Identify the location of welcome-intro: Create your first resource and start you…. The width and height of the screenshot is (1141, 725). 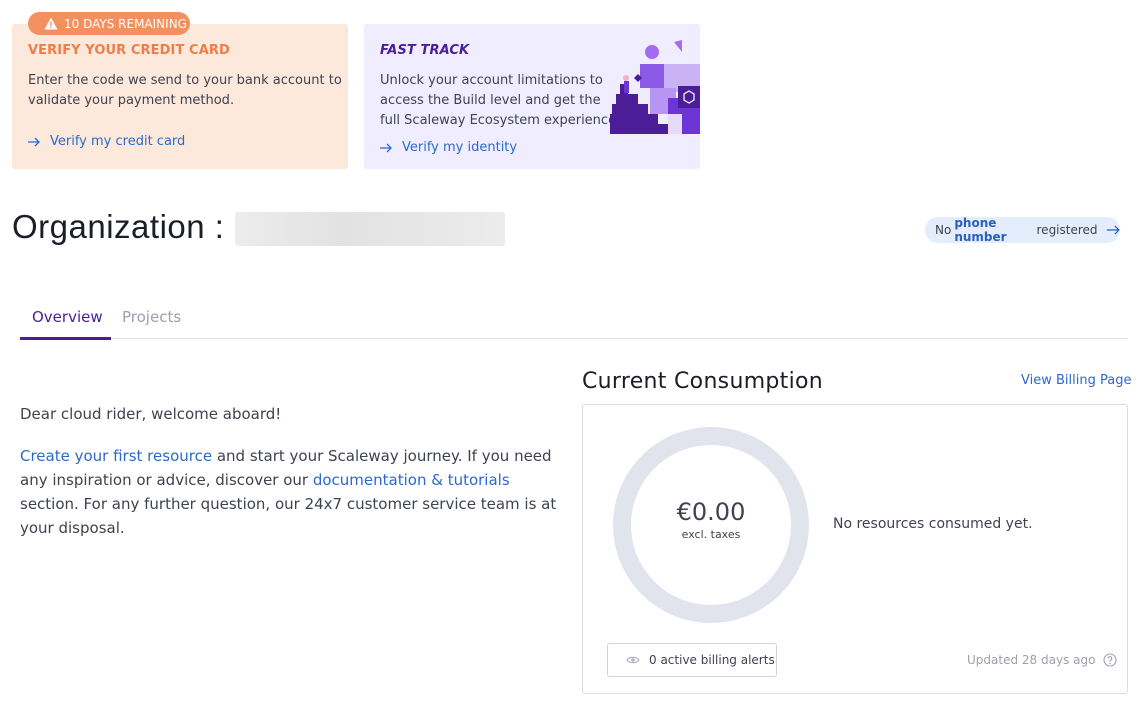
(295, 492).